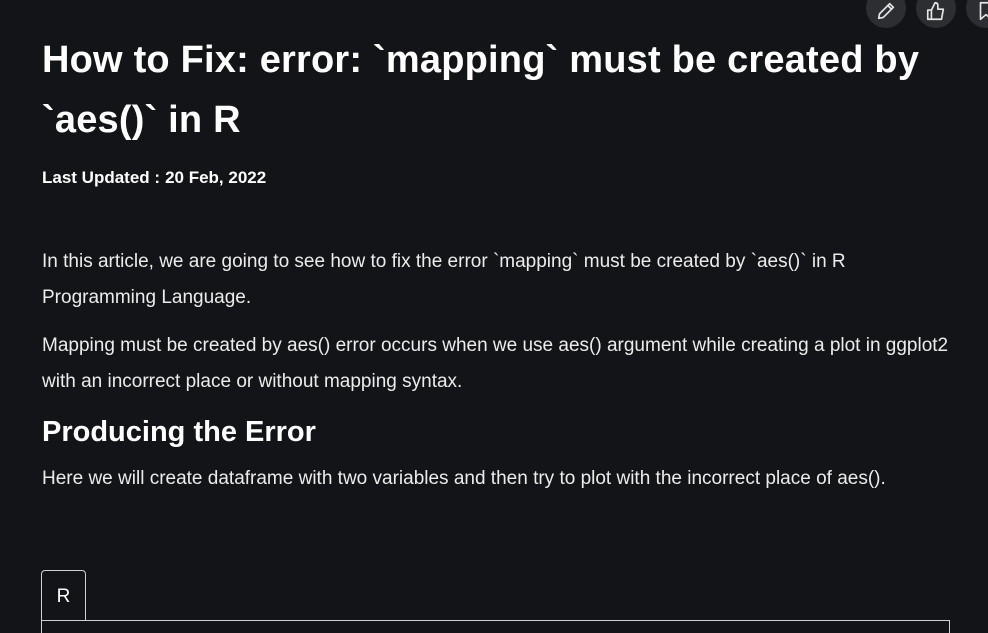  Describe the element at coordinates (179, 432) in the screenshot. I see `section-heading: Producing the Error` at that location.